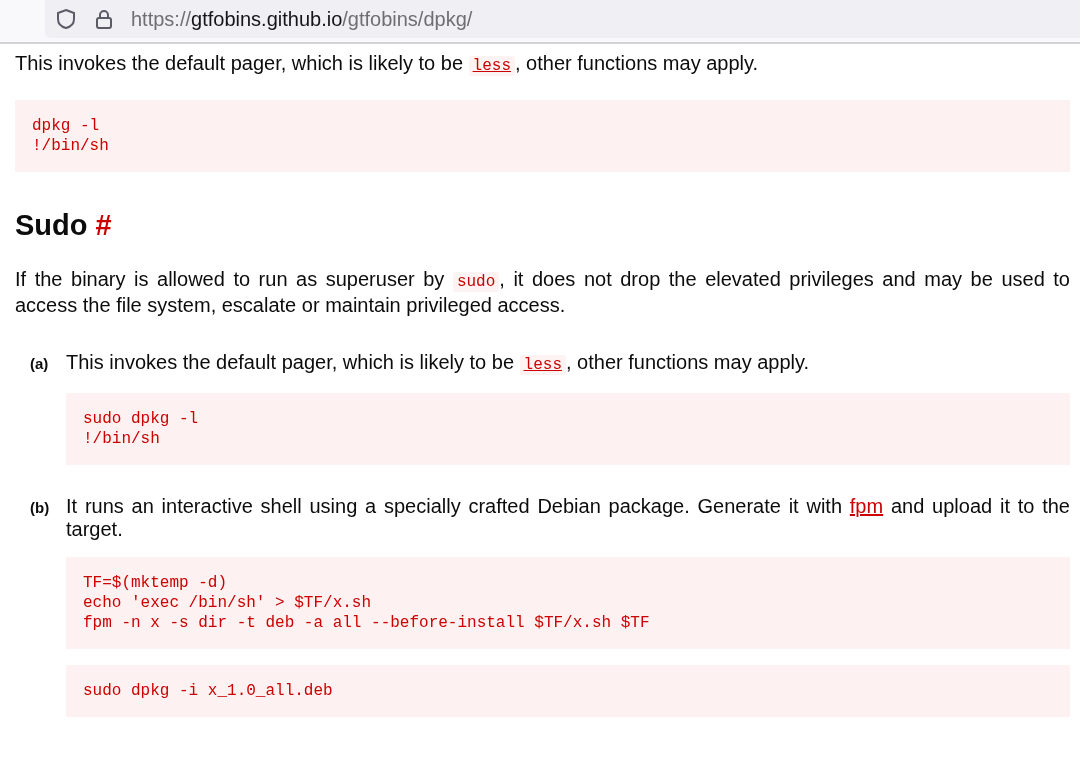 Image resolution: width=1080 pixels, height=766 pixels. What do you see at coordinates (51, 225) in the screenshot?
I see `section-heading: Sudo` at bounding box center [51, 225].